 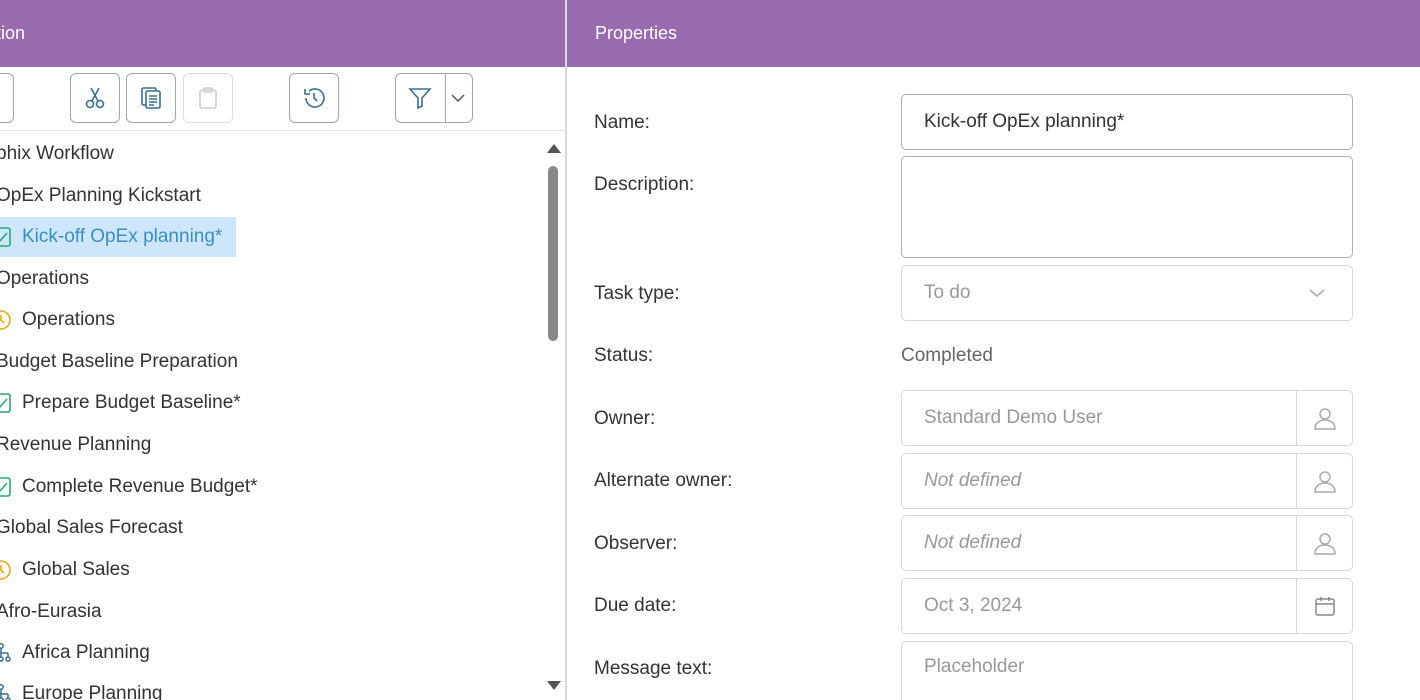 What do you see at coordinates (1127, 207) in the screenshot?
I see `description-textarea` at bounding box center [1127, 207].